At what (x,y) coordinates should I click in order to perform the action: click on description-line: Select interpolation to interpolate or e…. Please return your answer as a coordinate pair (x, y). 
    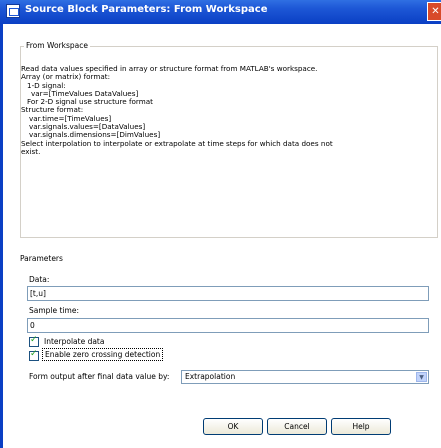
    Looking at the image, I should click on (177, 143).